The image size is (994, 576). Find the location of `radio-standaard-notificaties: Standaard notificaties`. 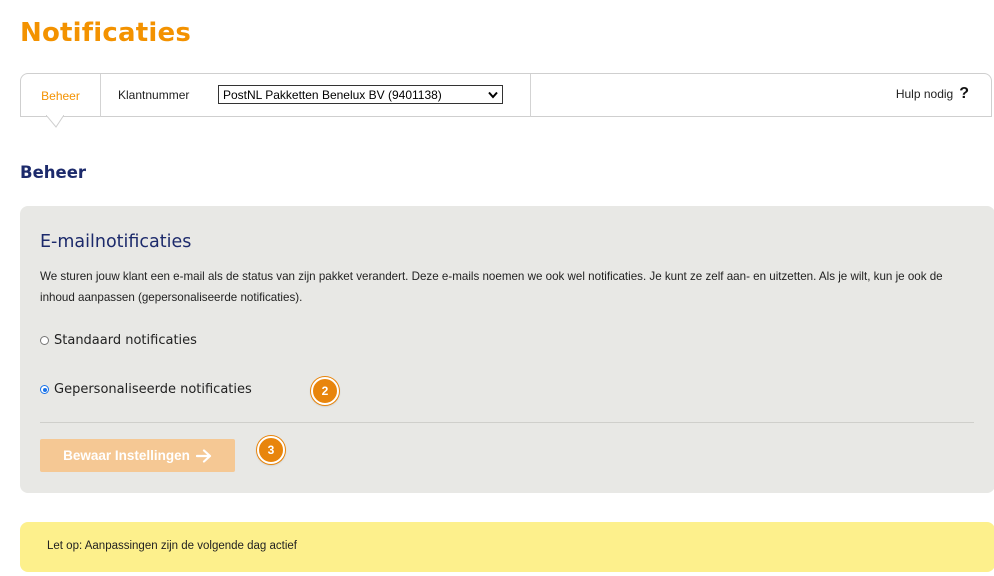

radio-standaard-notificaties: Standaard notificaties is located at coordinates (118, 340).